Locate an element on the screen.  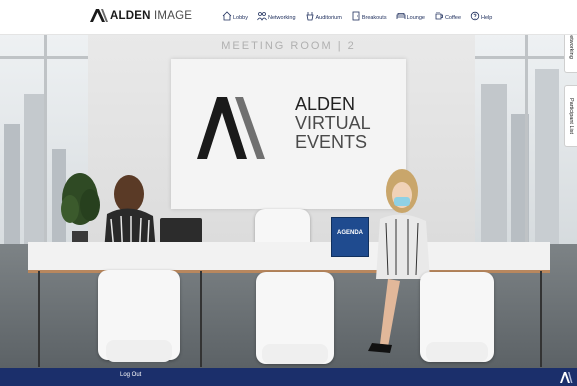
couch-icon is located at coordinates (400, 16).